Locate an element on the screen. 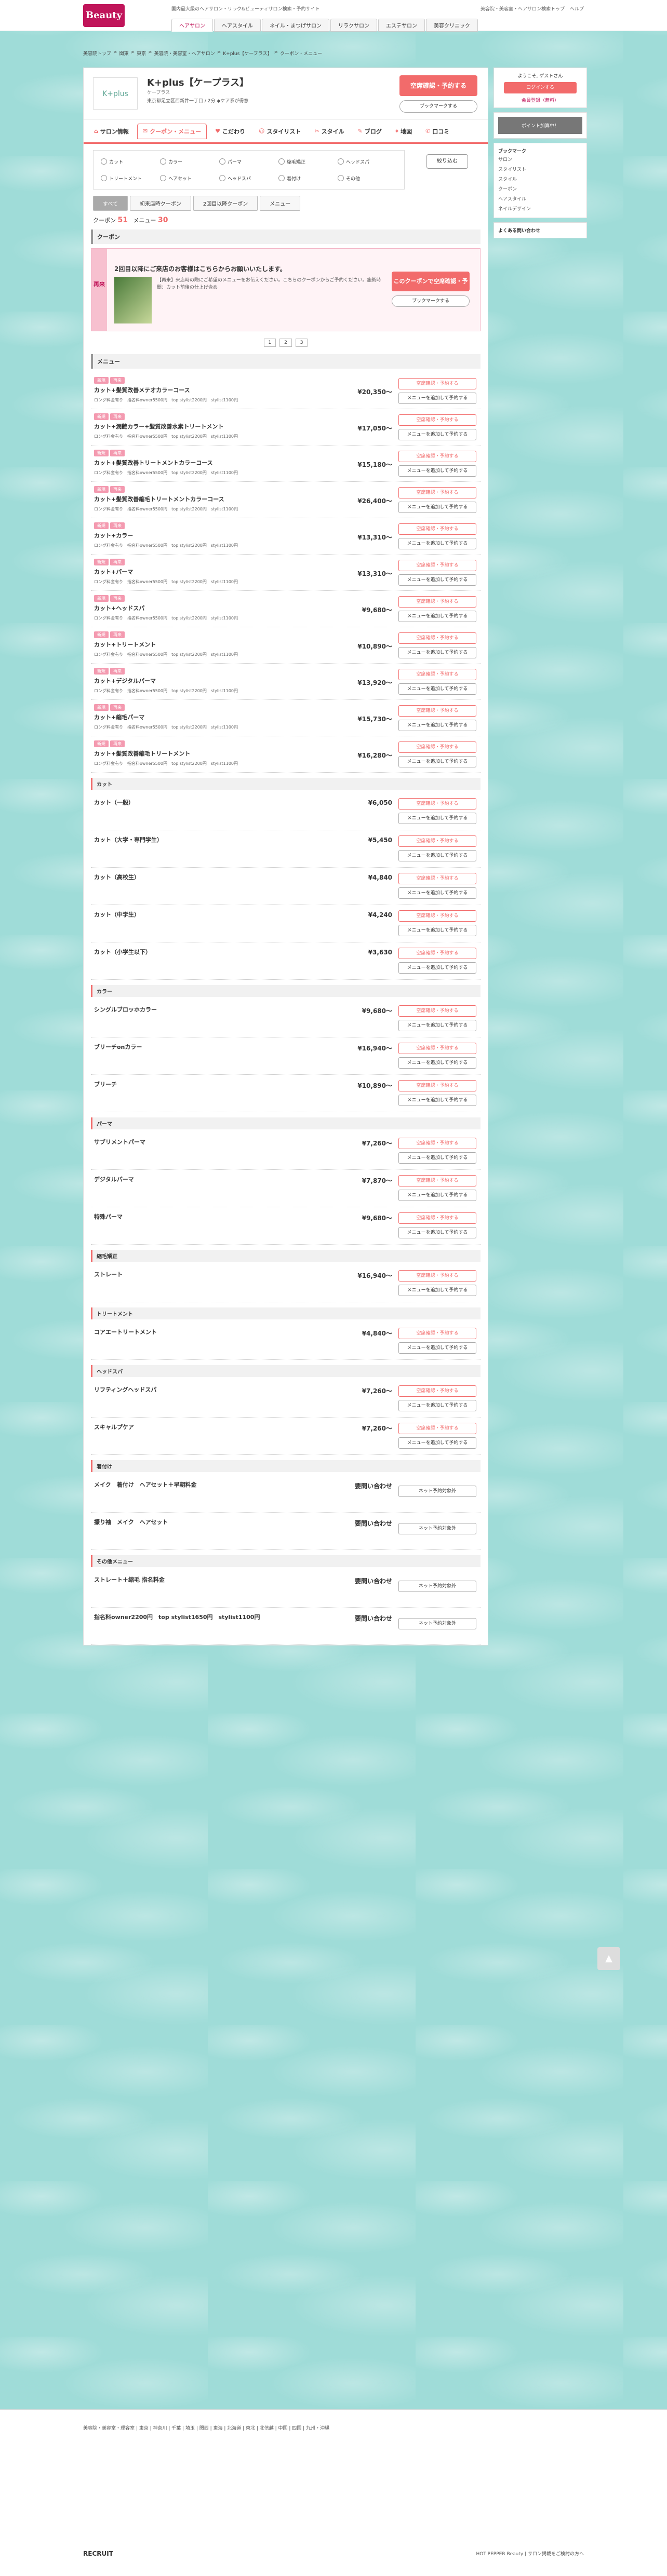  tab-all: すべて is located at coordinates (110, 203).